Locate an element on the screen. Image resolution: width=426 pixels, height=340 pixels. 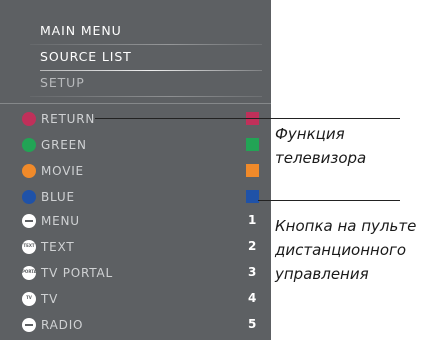
radio-button-icon is located at coordinates (29, 325).